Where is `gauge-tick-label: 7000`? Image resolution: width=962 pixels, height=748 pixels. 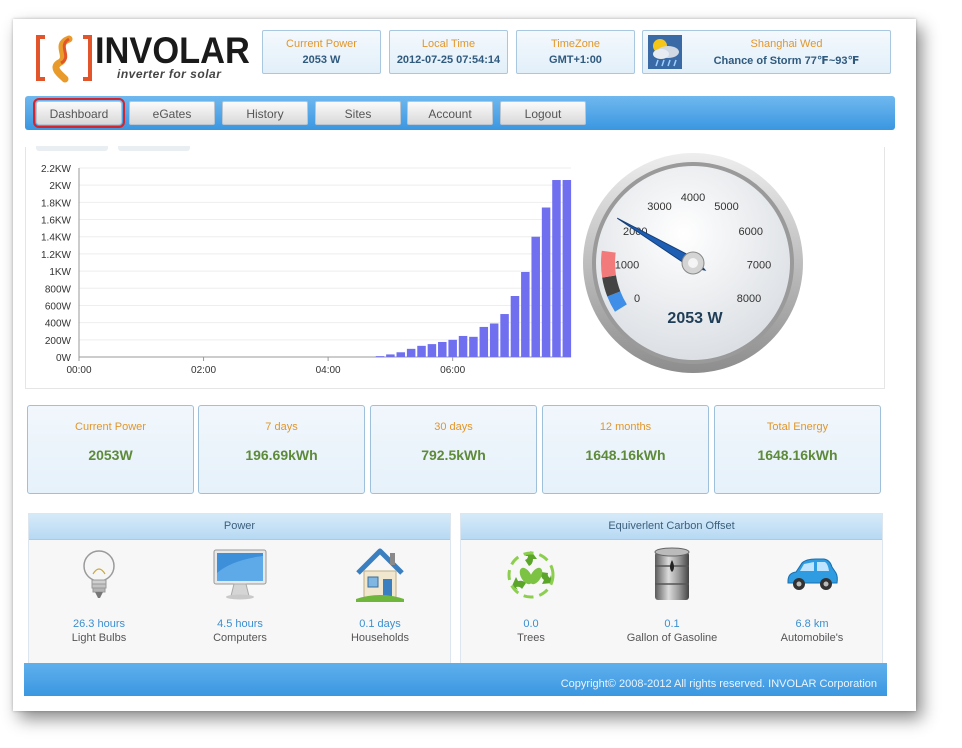 gauge-tick-label: 7000 is located at coordinates (759, 266).